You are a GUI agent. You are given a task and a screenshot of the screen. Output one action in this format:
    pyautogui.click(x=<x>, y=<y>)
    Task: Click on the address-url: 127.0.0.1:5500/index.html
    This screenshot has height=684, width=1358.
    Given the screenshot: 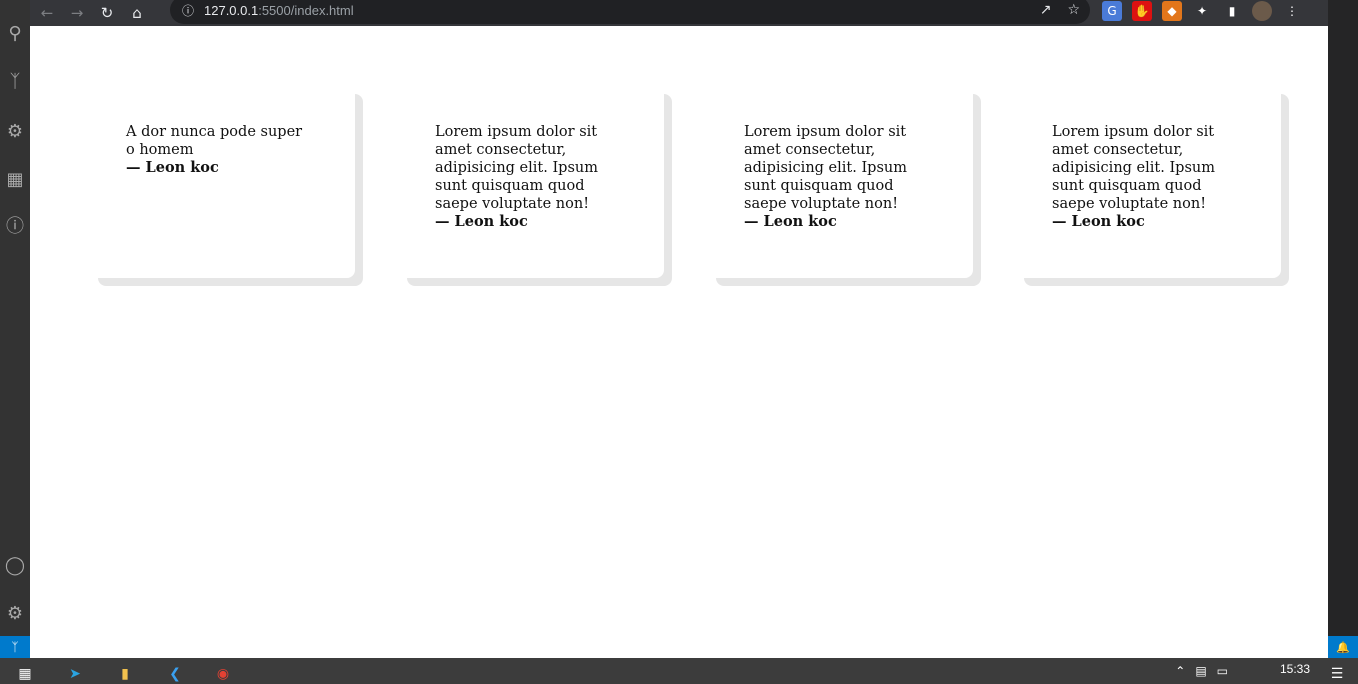 What is the action you would take?
    pyautogui.click(x=279, y=10)
    